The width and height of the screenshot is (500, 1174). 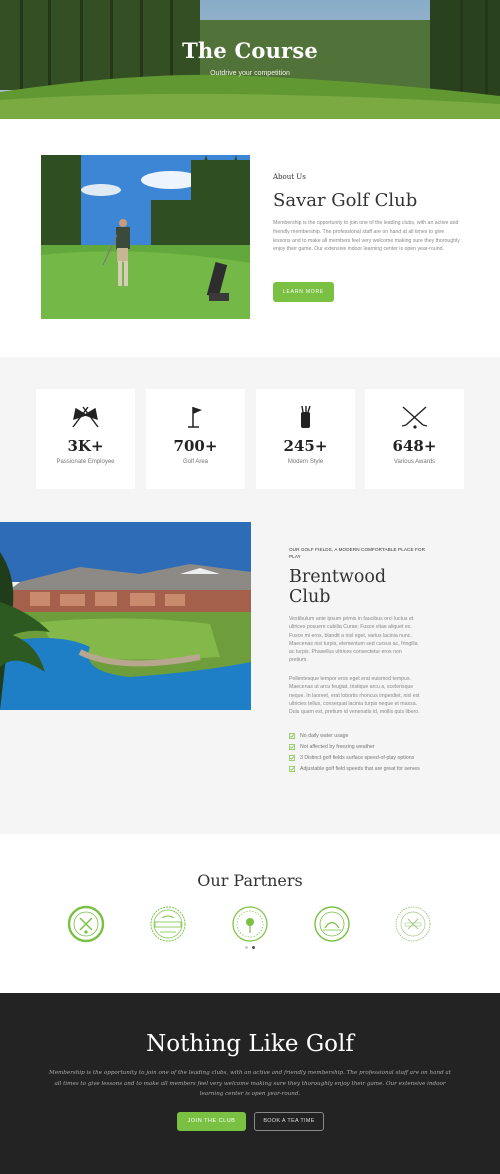 I want to click on learn-more-button: LEARN MORE, so click(x=303, y=292).